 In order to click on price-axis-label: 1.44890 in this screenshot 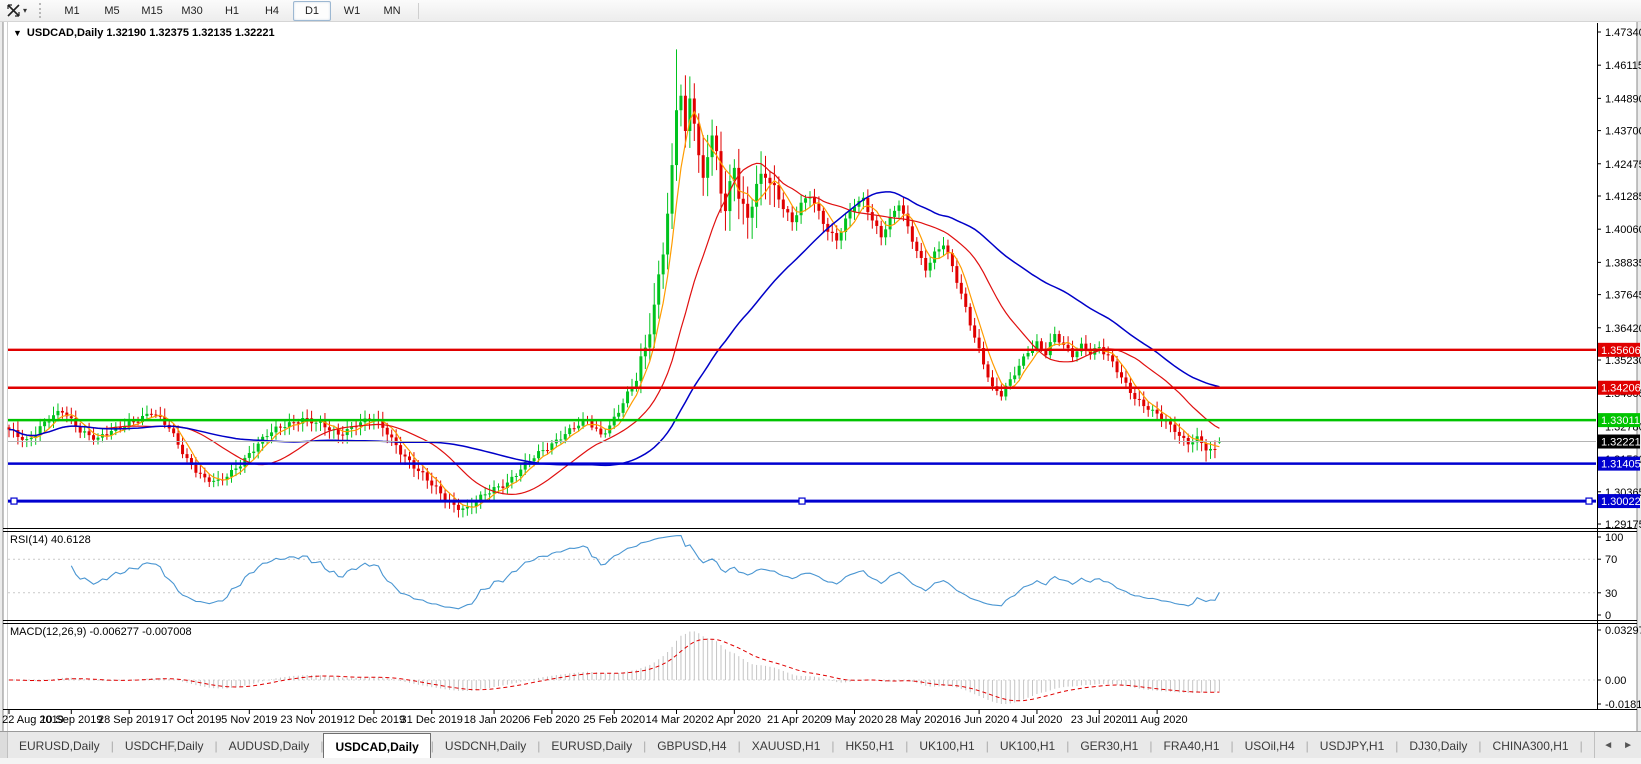, I will do `click(1623, 99)`.